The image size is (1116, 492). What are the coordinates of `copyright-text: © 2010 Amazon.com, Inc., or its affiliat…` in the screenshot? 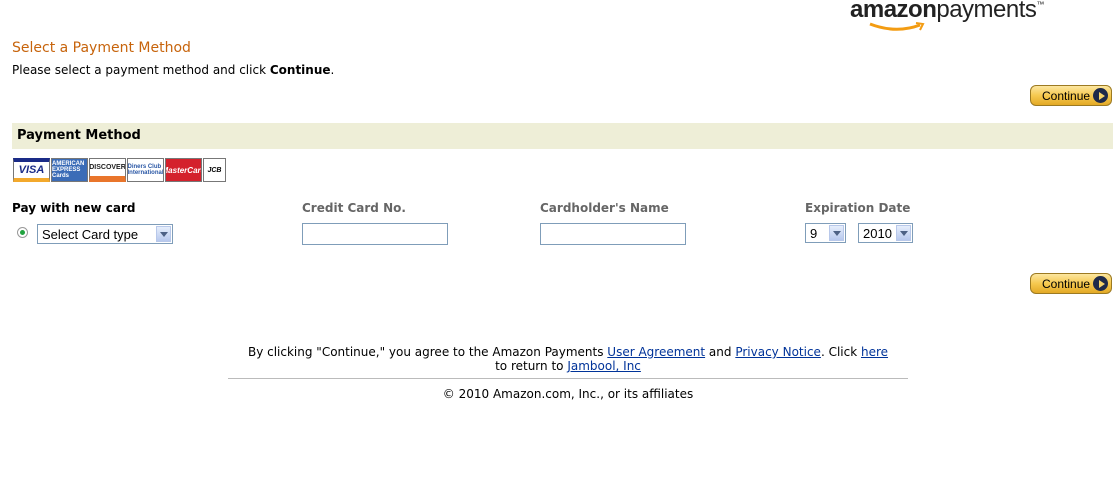 It's located at (568, 394).